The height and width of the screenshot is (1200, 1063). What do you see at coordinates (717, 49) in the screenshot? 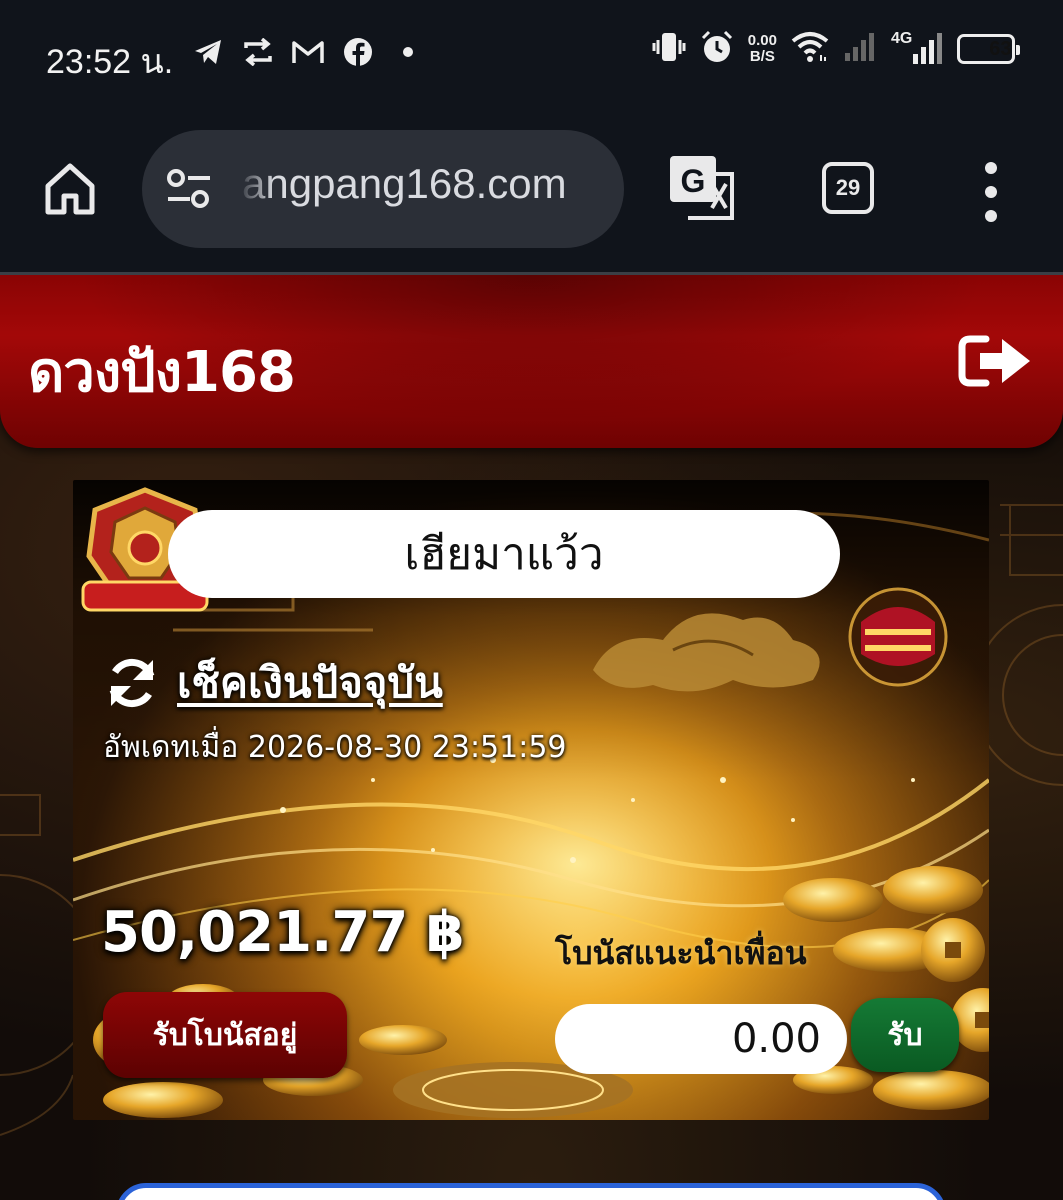
I see `alarm-icon` at bounding box center [717, 49].